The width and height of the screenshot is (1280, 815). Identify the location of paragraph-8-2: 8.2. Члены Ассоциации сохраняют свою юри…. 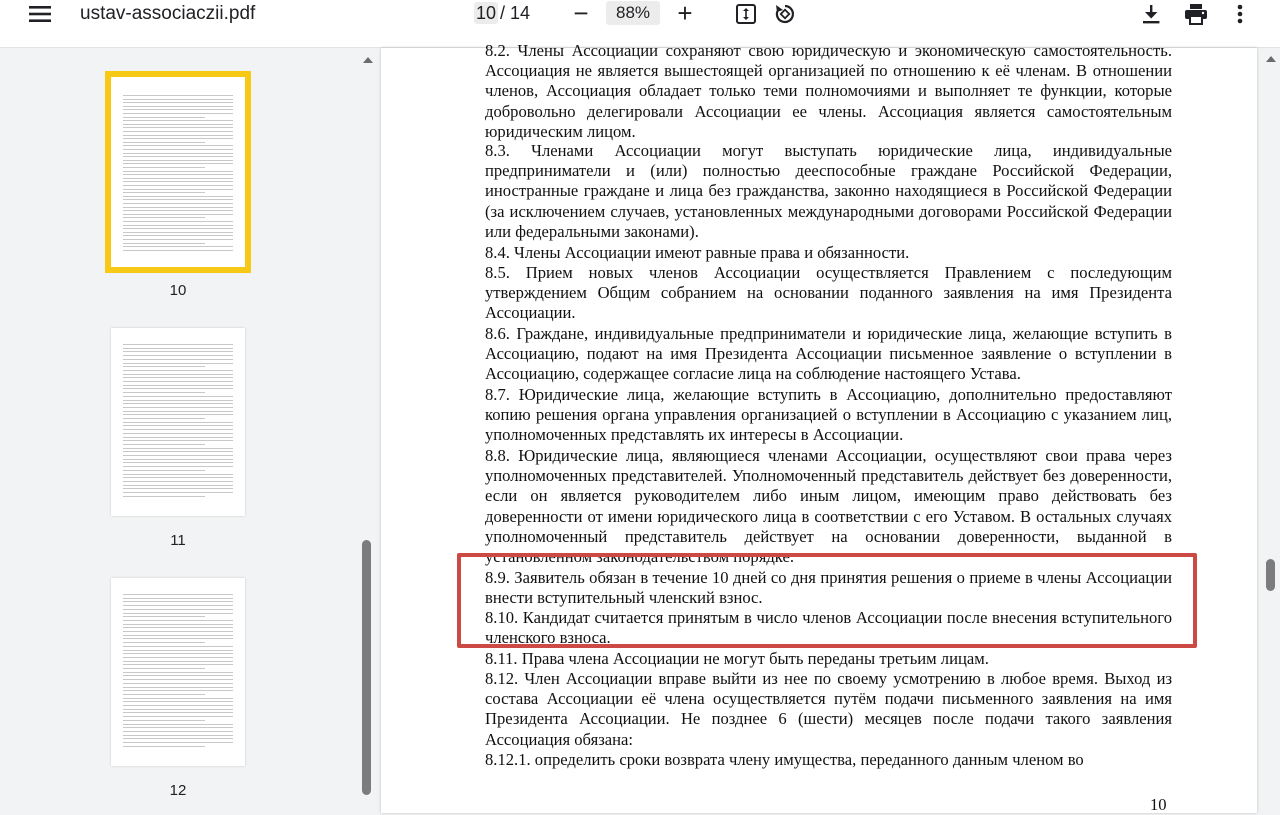
(828, 91).